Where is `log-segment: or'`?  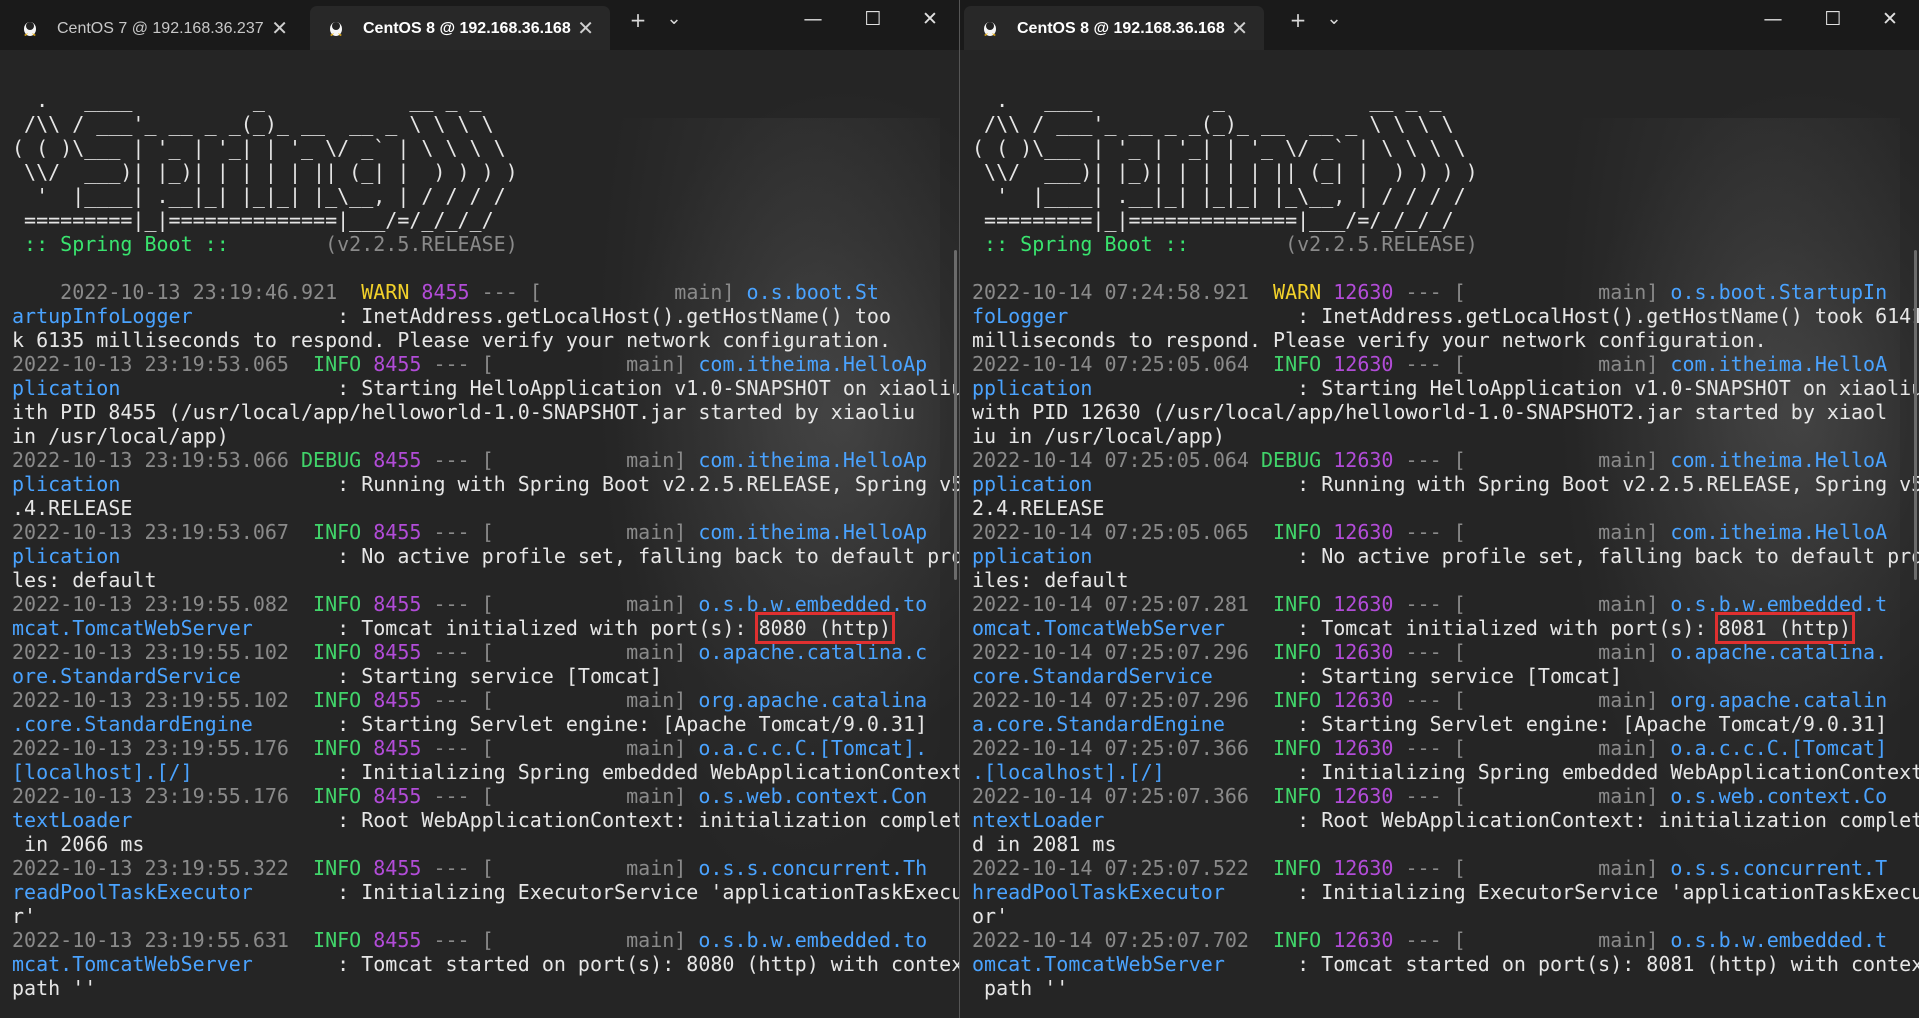
log-segment: or' is located at coordinates (990, 916).